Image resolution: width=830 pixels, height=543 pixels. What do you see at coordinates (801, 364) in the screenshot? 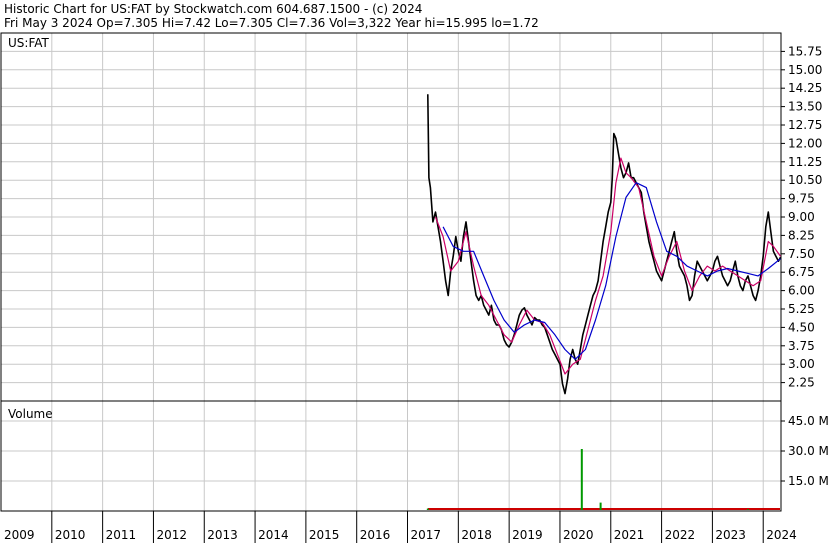
I see `price-tick-label: 3.00` at bounding box center [801, 364].